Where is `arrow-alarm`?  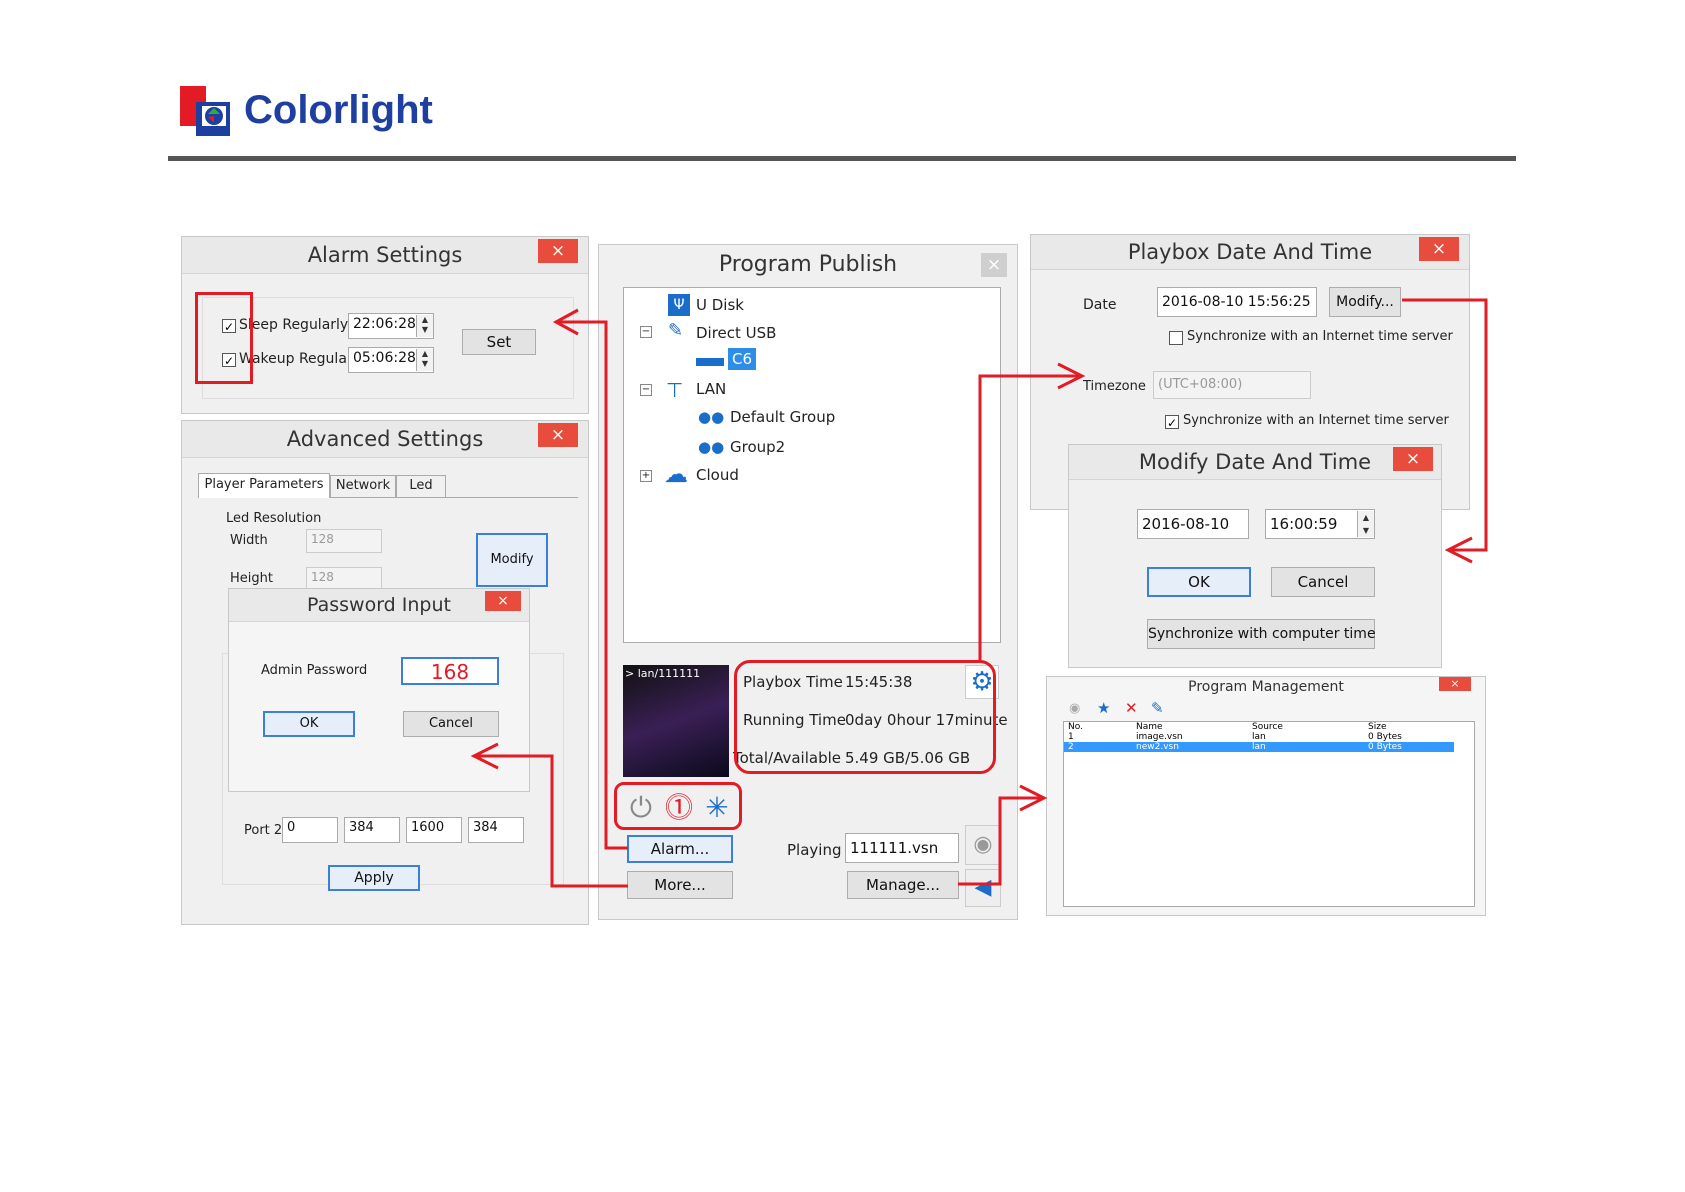 arrow-alarm is located at coordinates (593, 585).